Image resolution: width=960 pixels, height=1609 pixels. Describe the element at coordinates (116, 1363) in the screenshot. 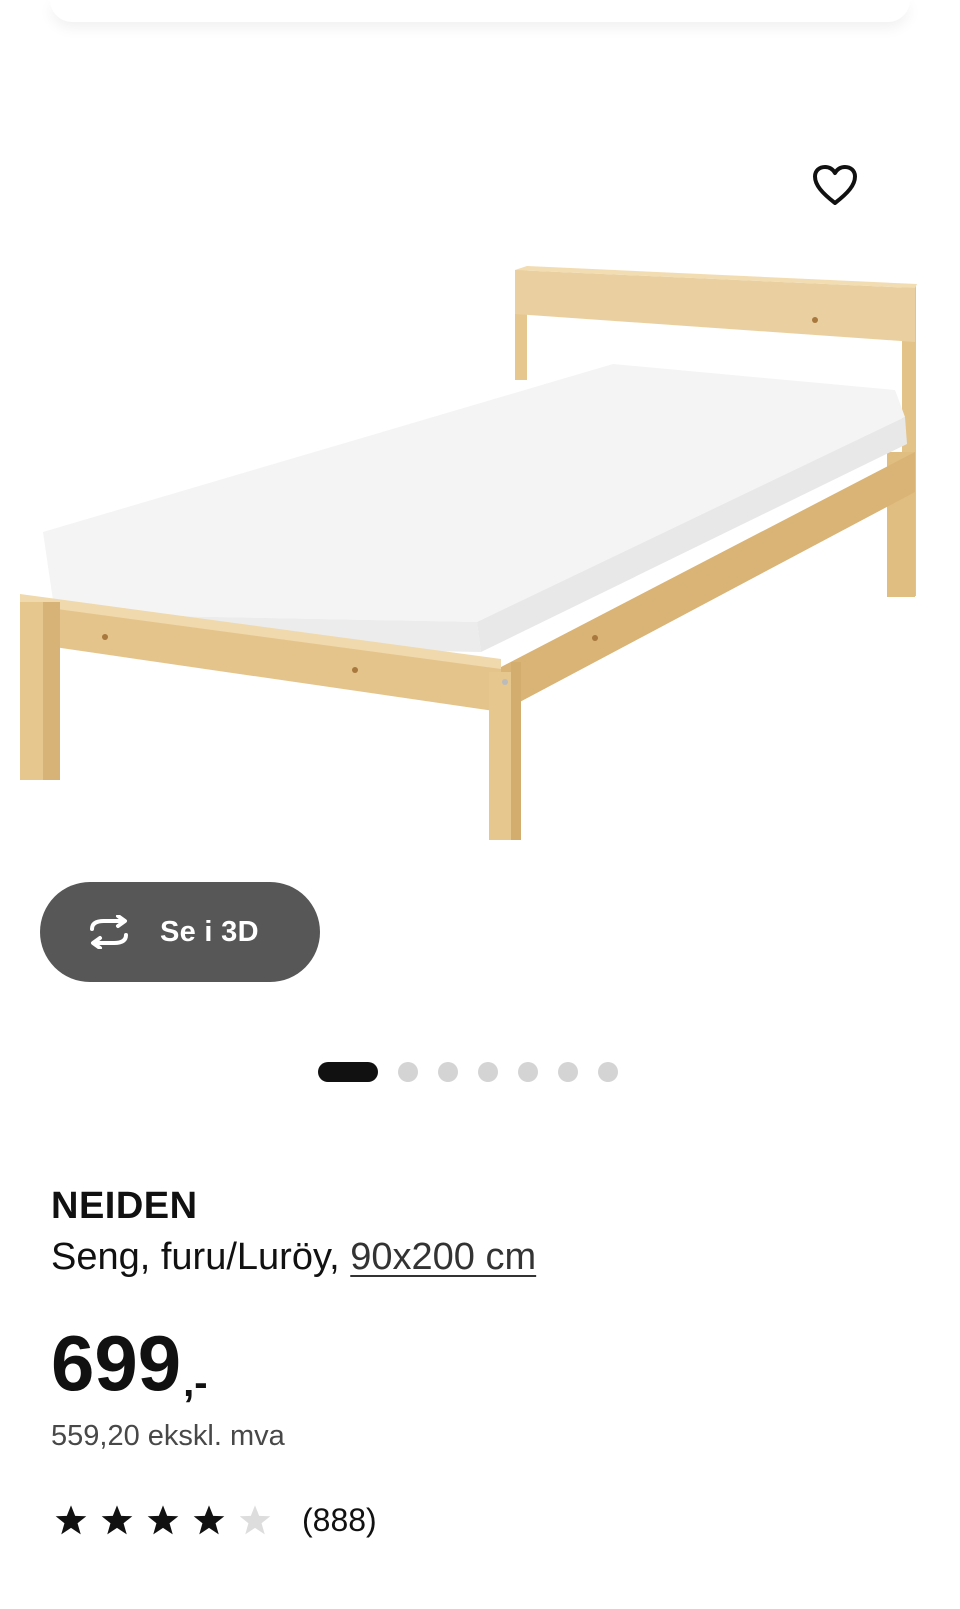

I see `price-value: 699` at that location.